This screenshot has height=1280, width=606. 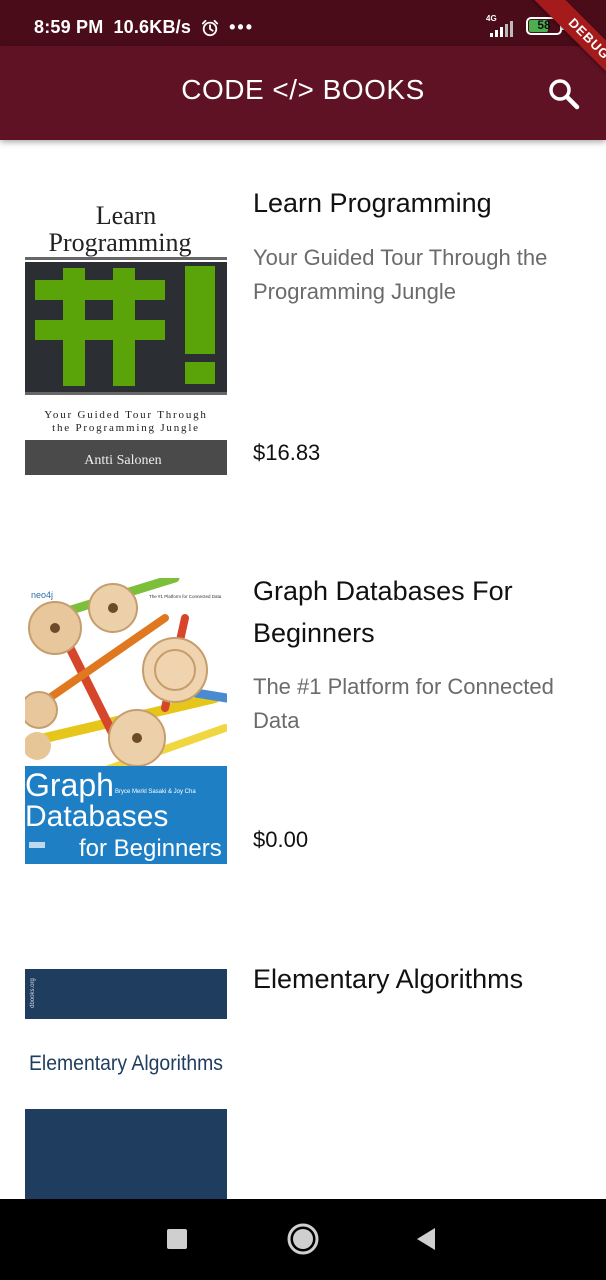 I want to click on back-triangle-icon, so click(x=426, y=1239).